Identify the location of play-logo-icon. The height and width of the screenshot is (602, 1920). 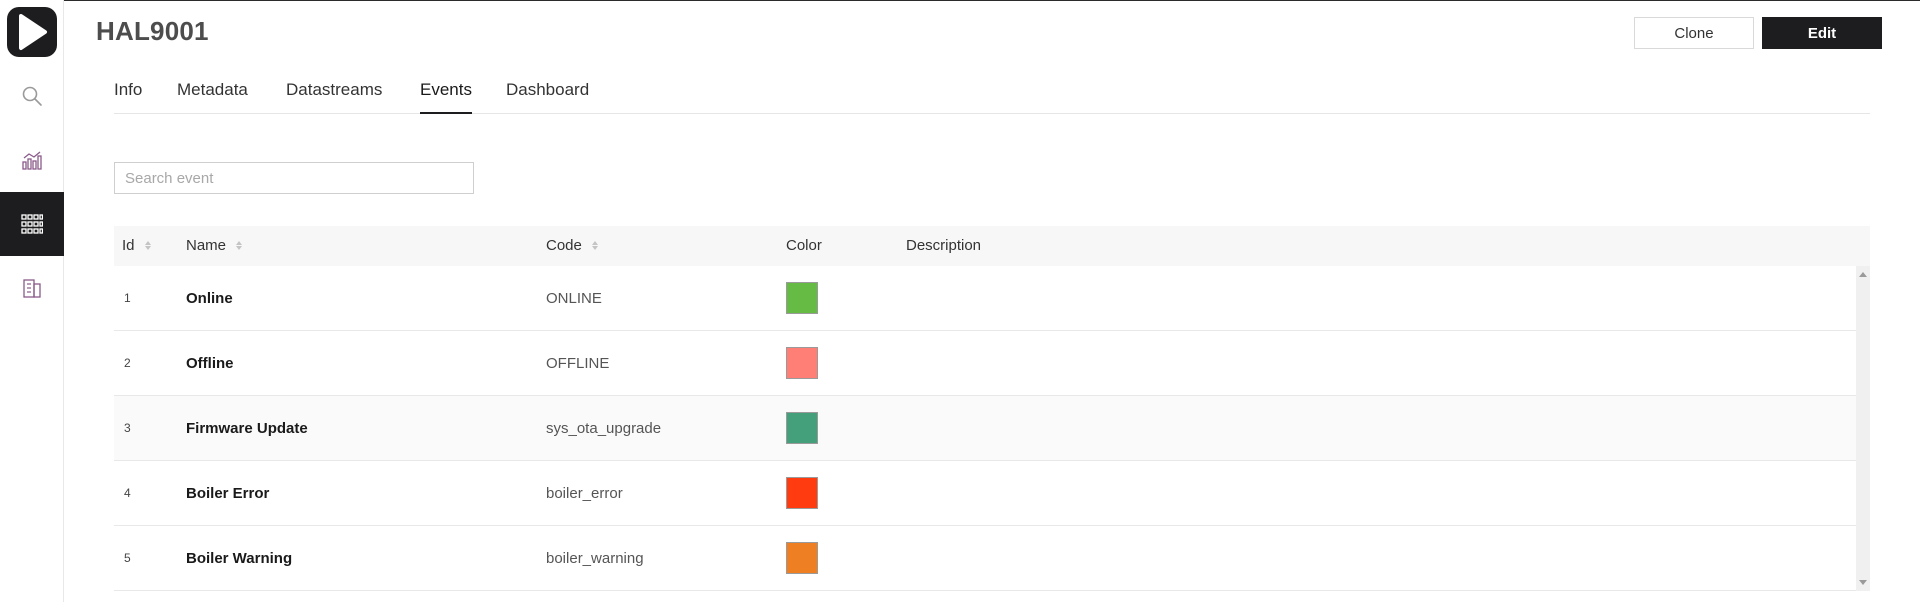
(33, 32).